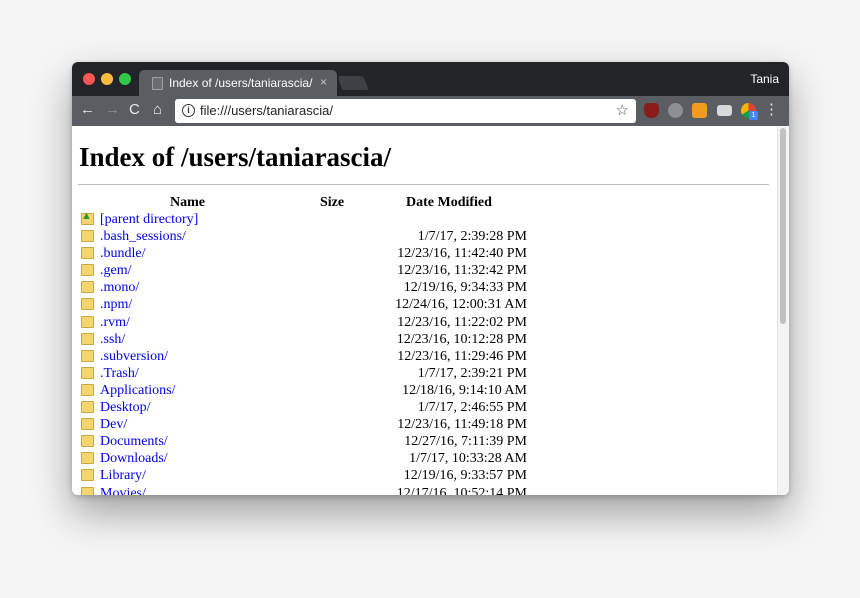 The width and height of the screenshot is (860, 598). What do you see at coordinates (119, 287) in the screenshot?
I see `folder-link: .mono/` at bounding box center [119, 287].